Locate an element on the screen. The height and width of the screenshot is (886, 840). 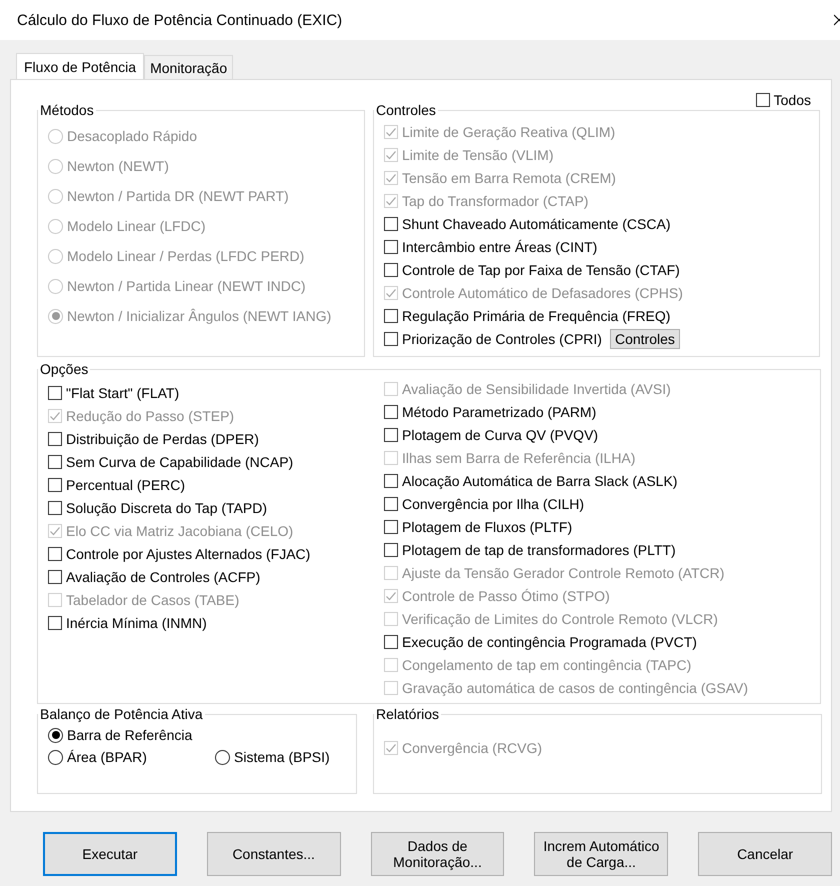
checkbox-label: "Flat Start" (FLAT) is located at coordinates (123, 392).